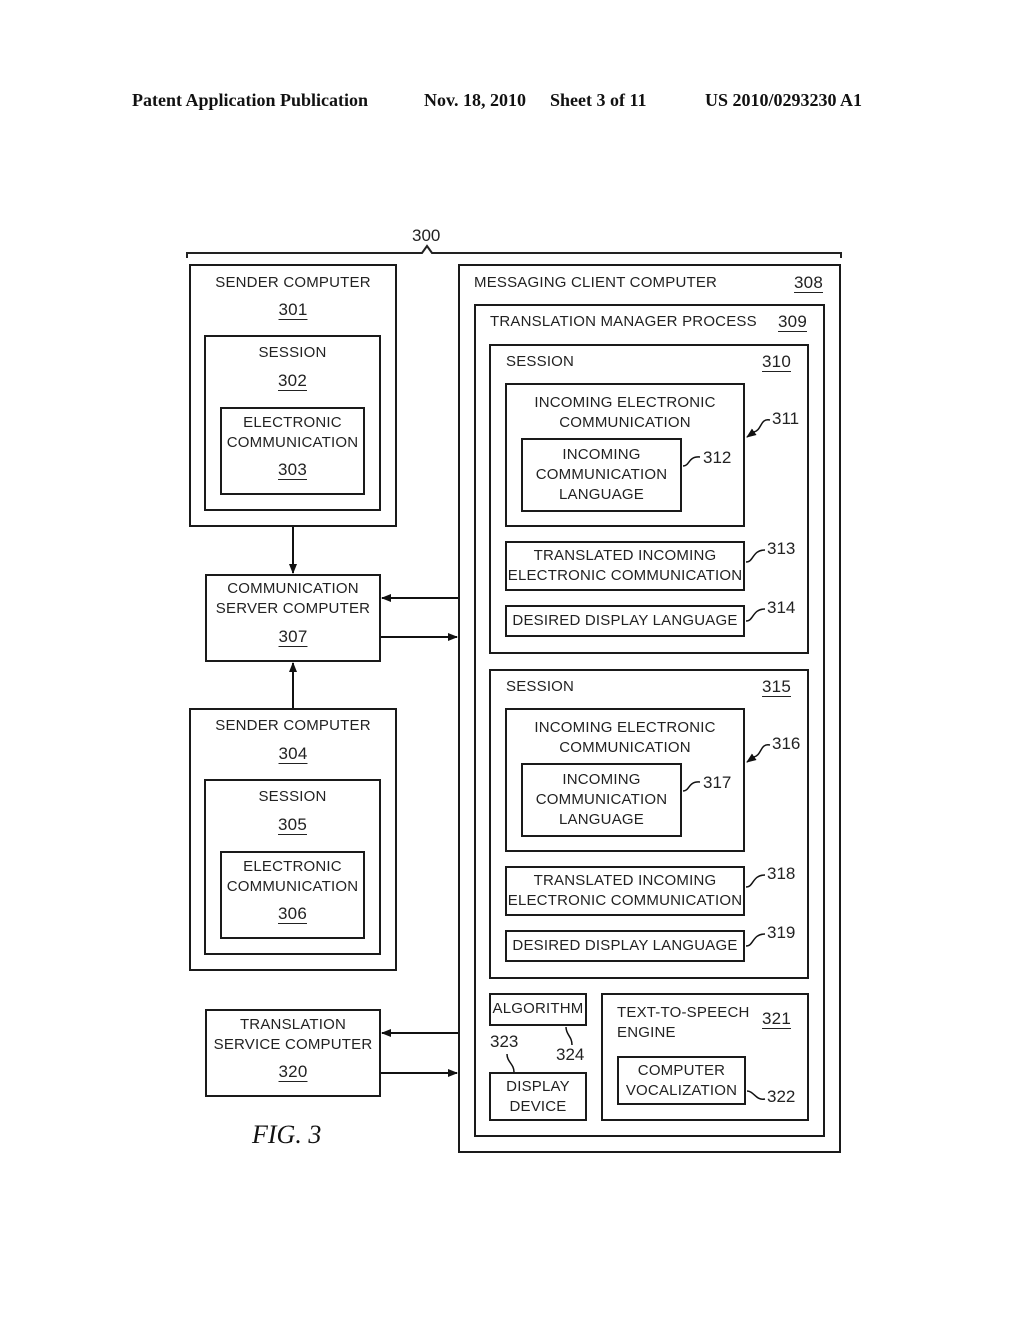 The height and width of the screenshot is (1320, 1024). What do you see at coordinates (293, 753) in the screenshot?
I see `sender-computer-ref: 304` at bounding box center [293, 753].